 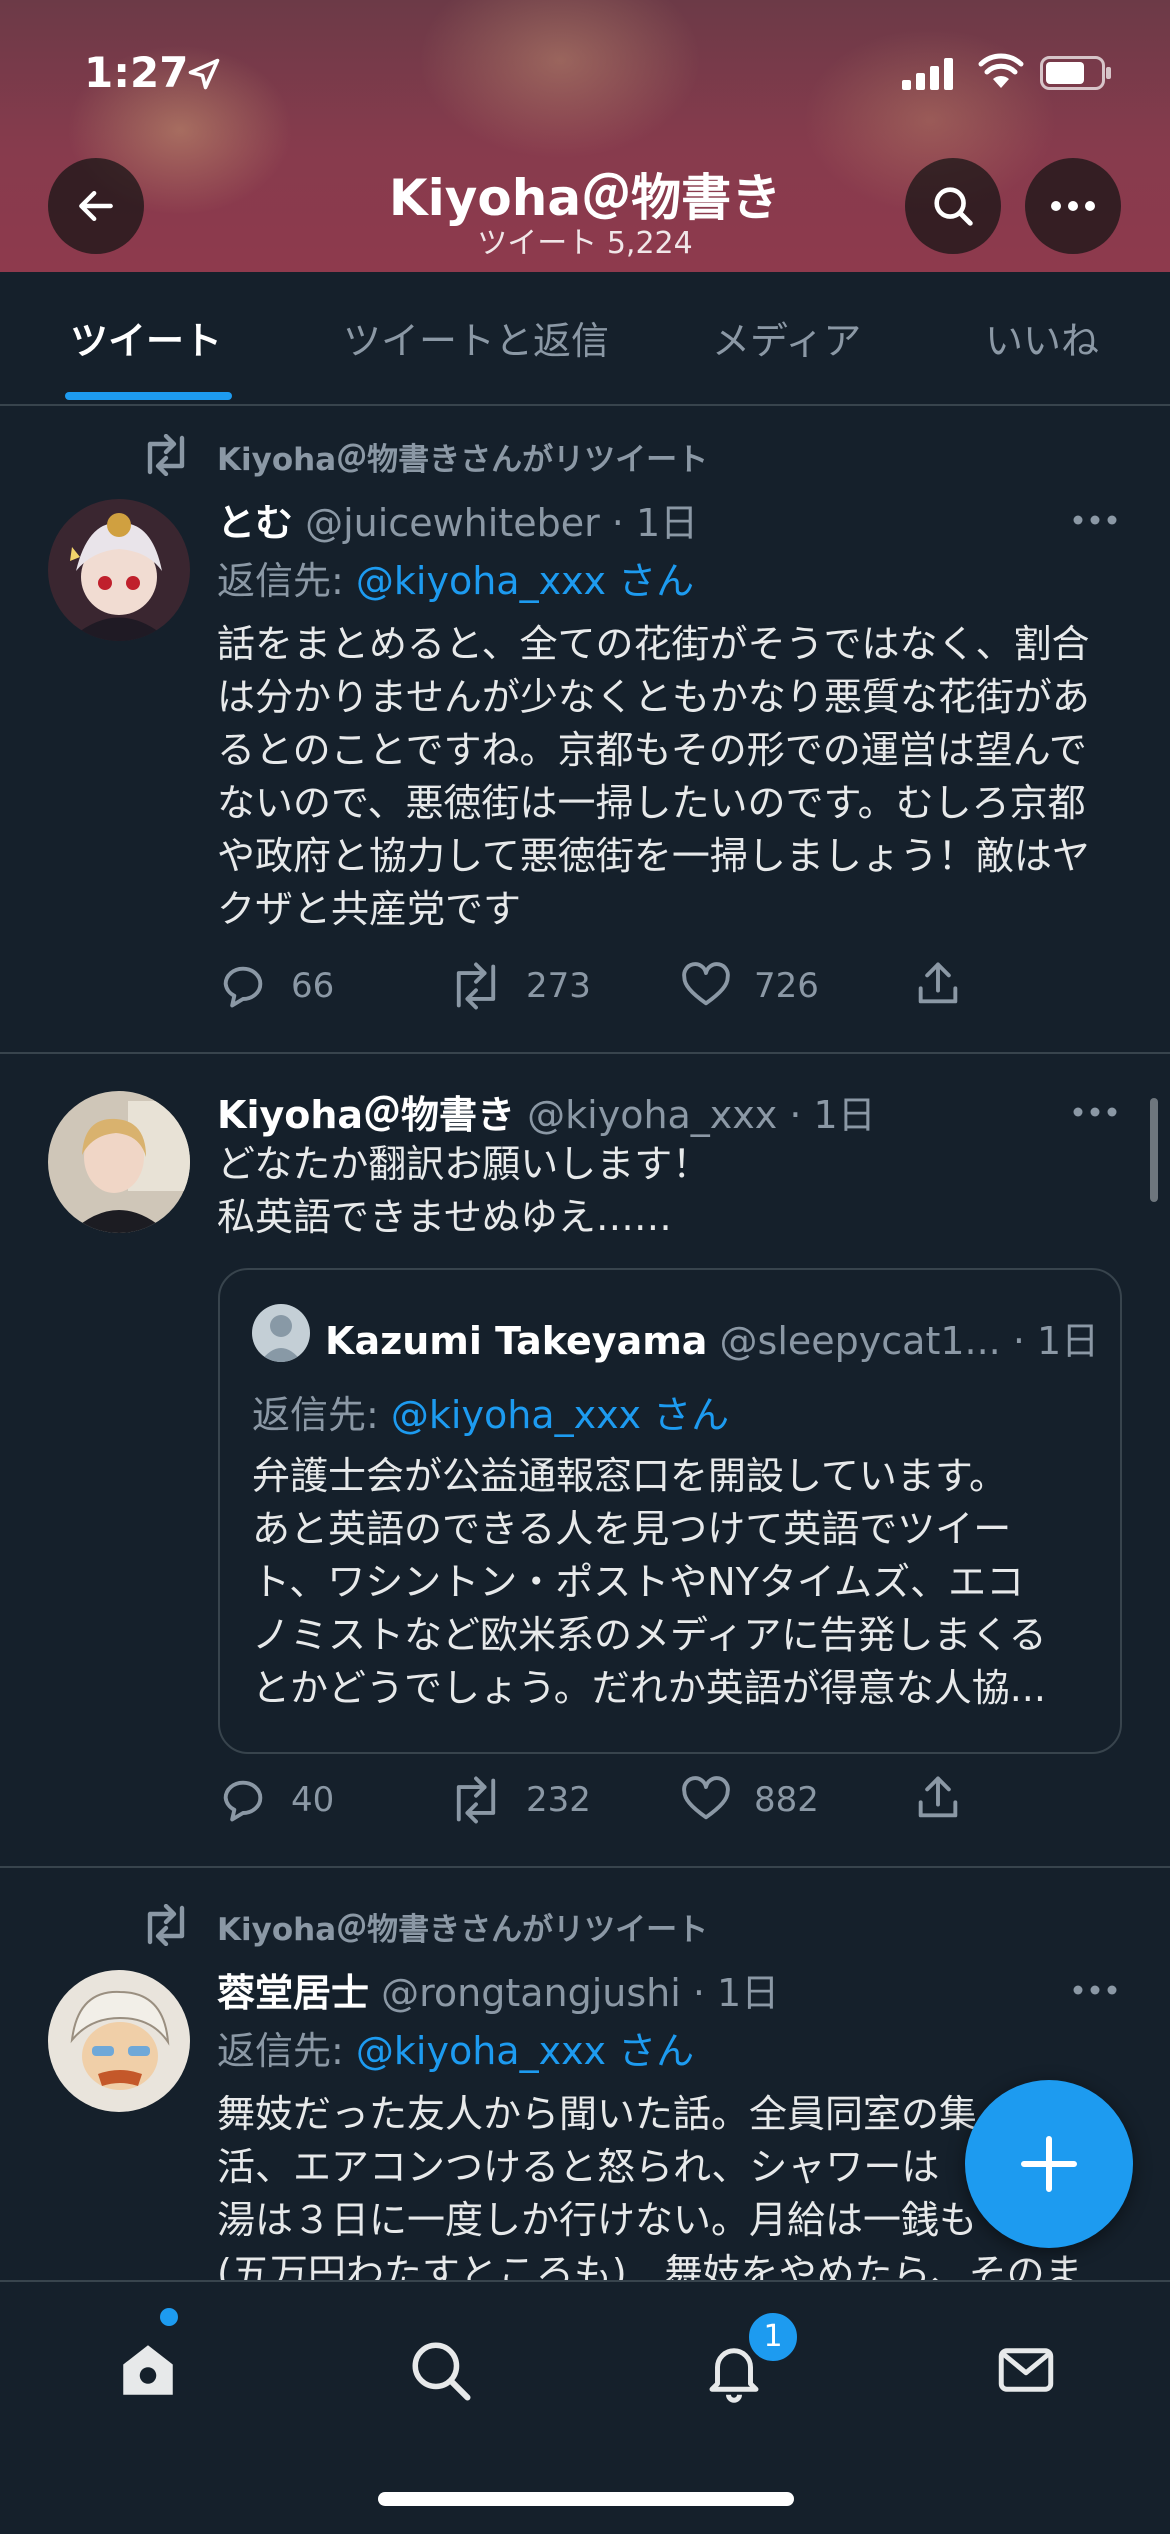 I want to click on nav-messages, so click(x=1026, y=2370).